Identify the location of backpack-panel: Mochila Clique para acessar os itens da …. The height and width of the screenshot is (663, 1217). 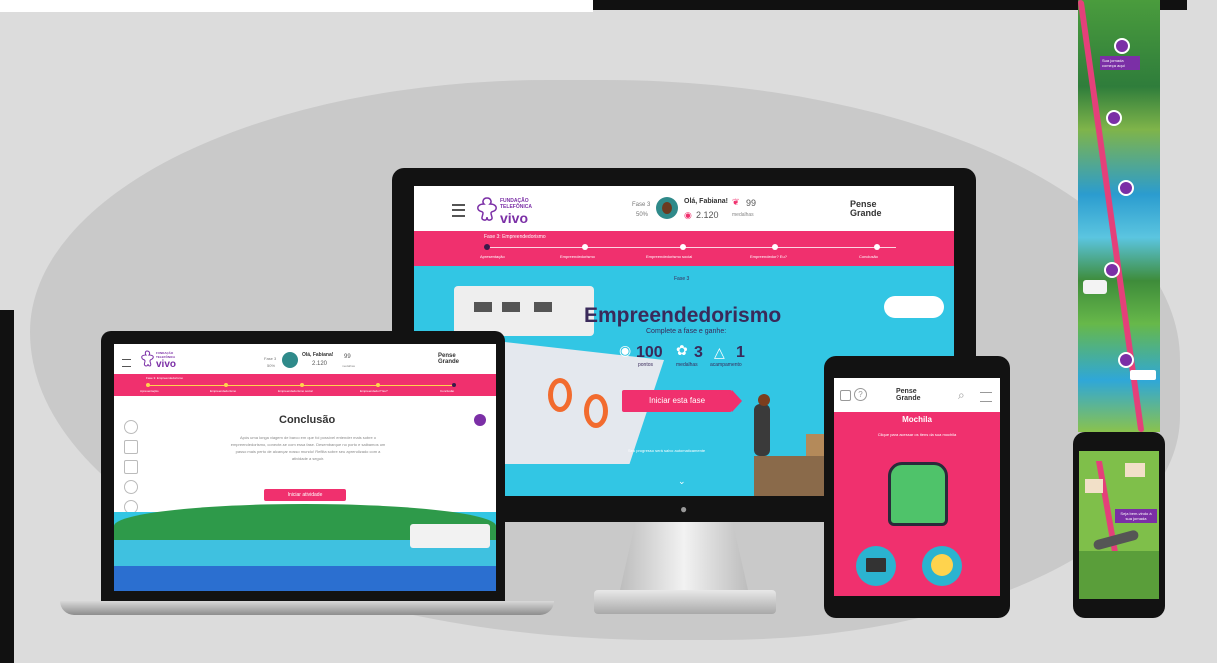
(917, 504).